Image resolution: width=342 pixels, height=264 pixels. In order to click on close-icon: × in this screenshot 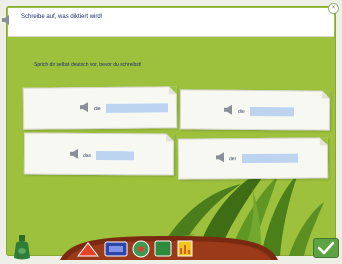, I will do `click(333, 8)`.